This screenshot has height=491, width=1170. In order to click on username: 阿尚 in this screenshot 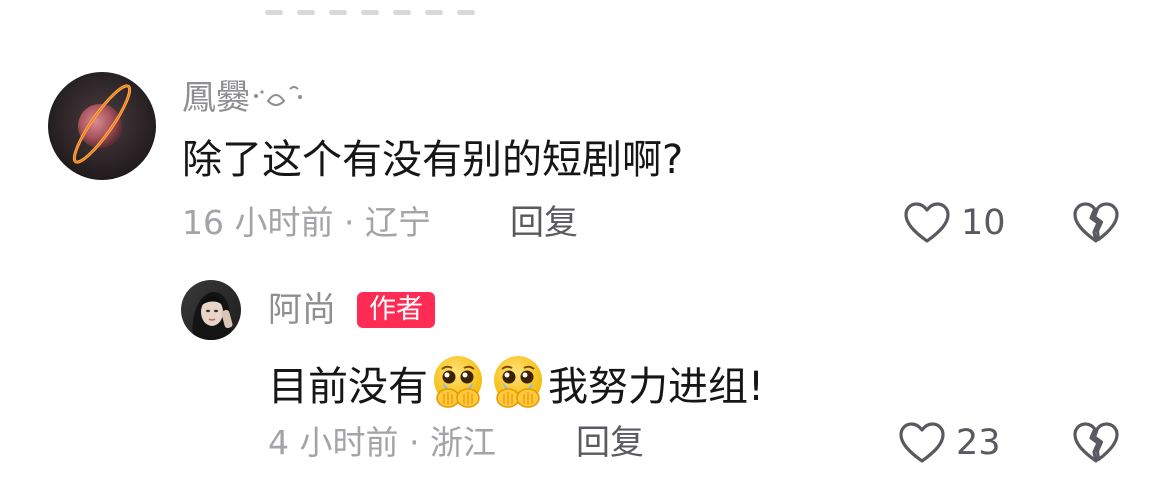, I will do `click(302, 310)`.